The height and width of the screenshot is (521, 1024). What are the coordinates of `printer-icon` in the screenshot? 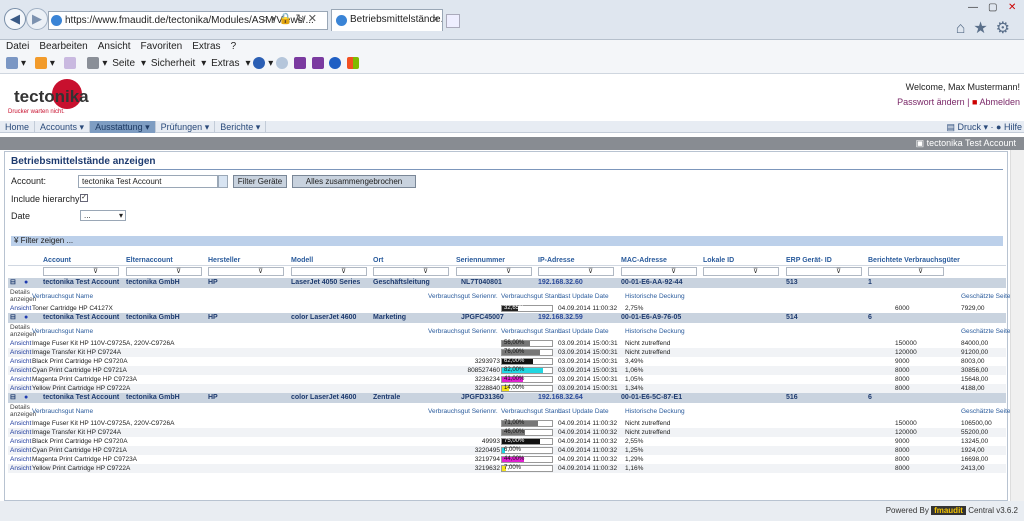 It's located at (93, 63).